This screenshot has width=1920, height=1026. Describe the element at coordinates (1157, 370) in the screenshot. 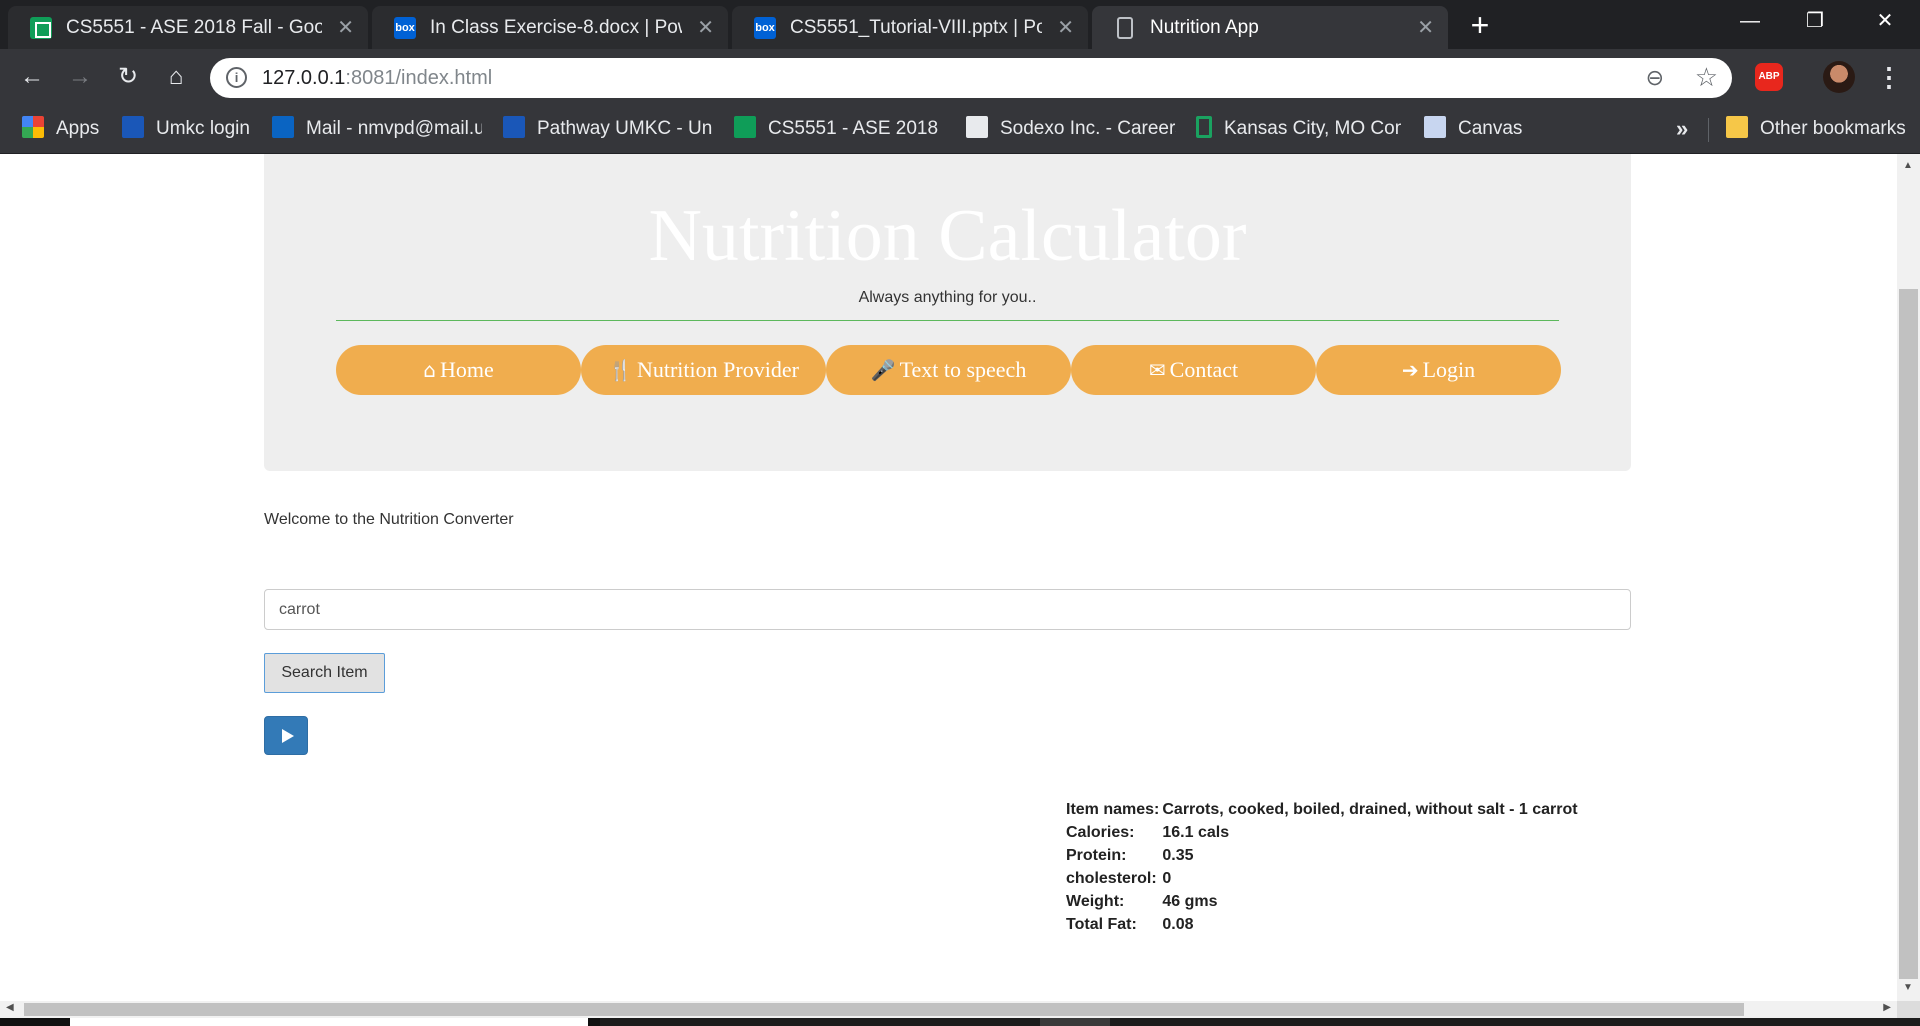

I see `envelope-icon: ✉` at that location.